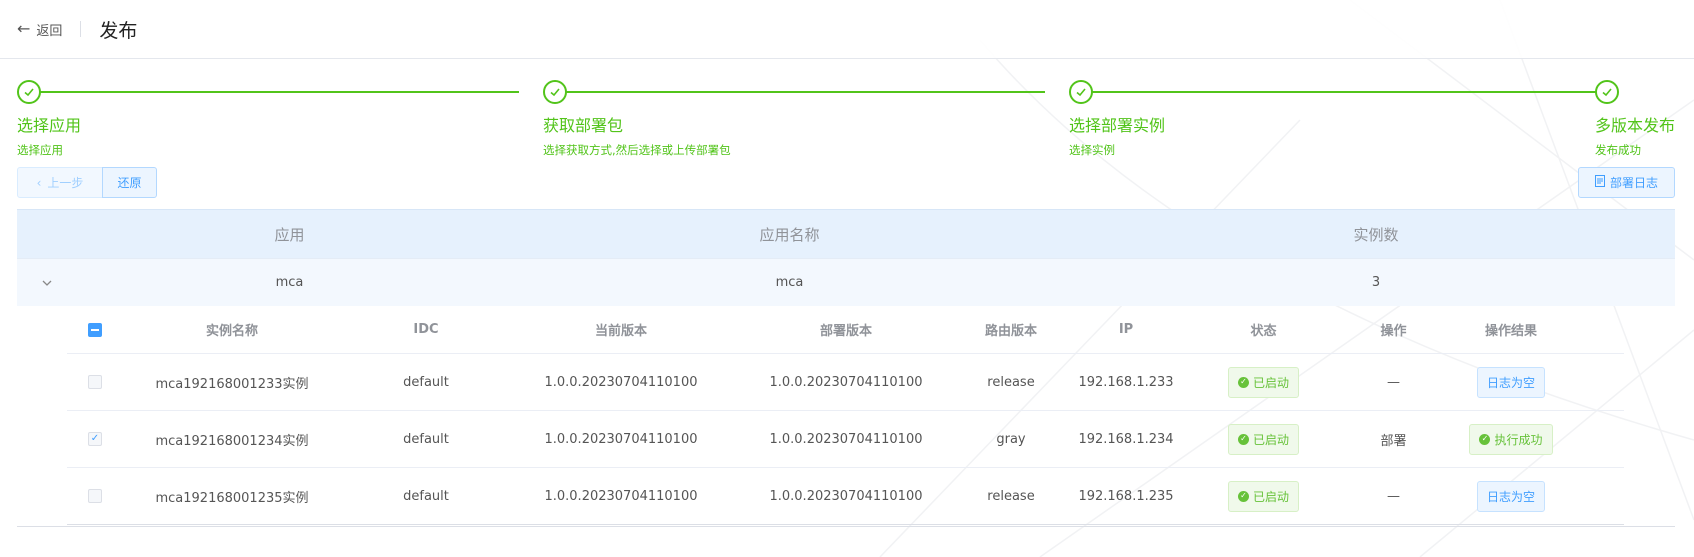  I want to click on column-header: IP, so click(1126, 329).